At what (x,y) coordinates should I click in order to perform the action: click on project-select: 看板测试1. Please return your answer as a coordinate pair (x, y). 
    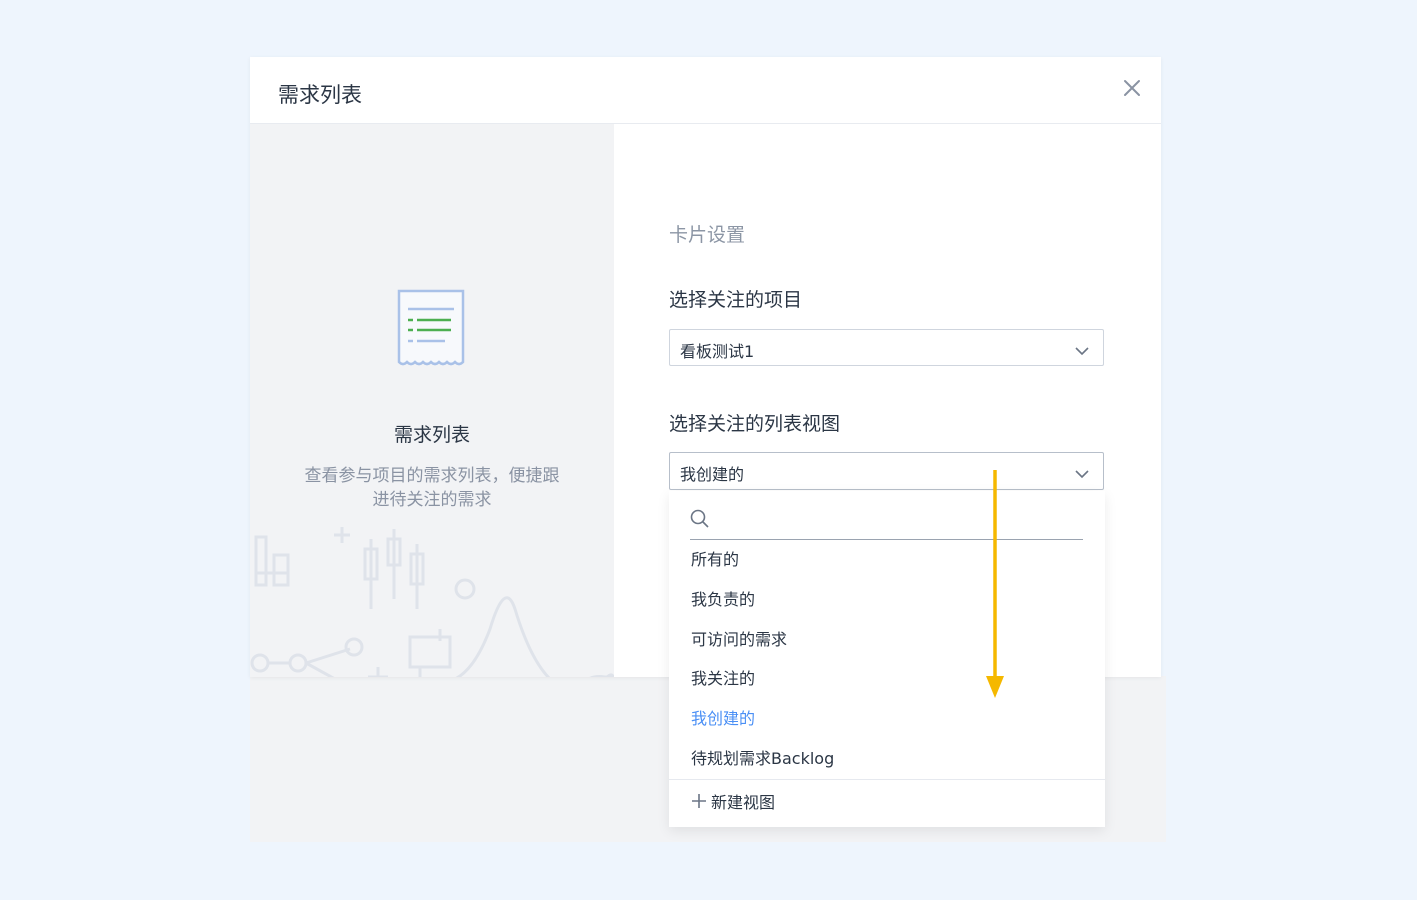
    Looking at the image, I should click on (886, 347).